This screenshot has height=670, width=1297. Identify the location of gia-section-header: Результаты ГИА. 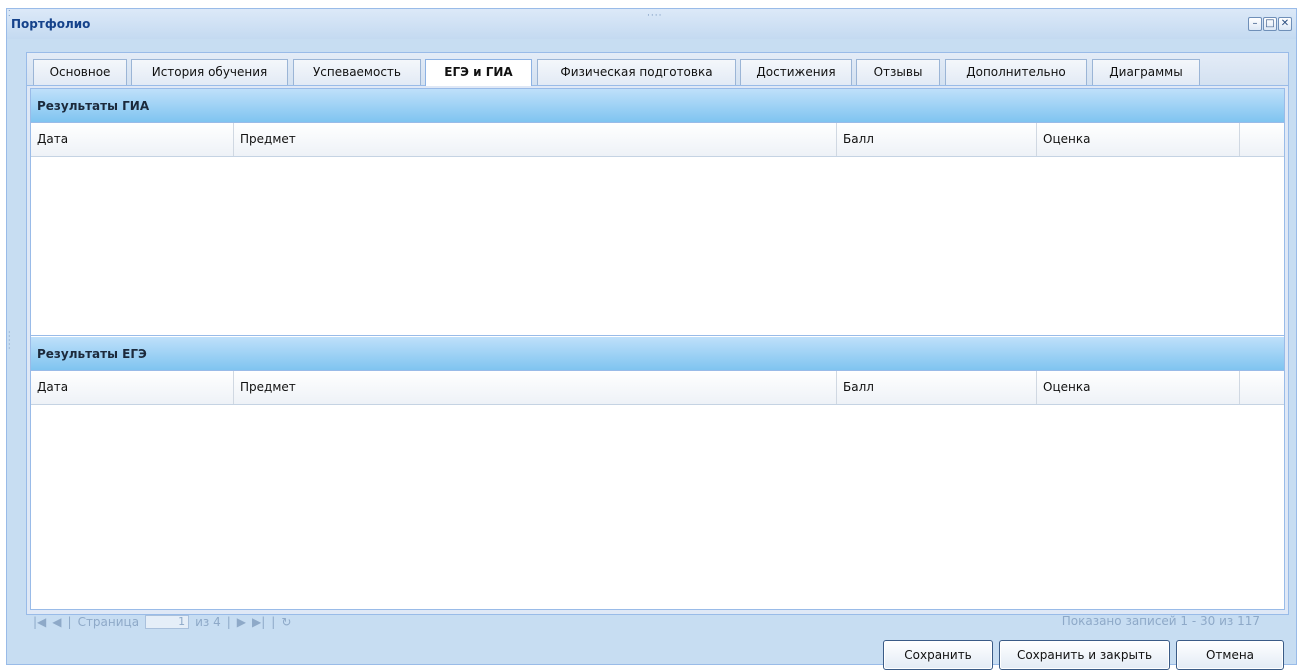
(657, 106).